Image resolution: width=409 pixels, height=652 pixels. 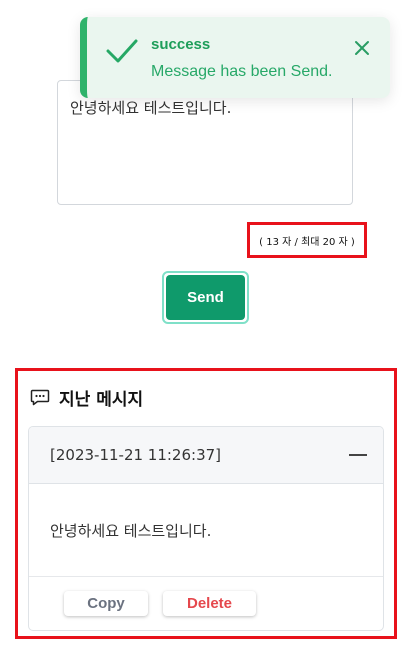 I want to click on counter-text: ( 13 자 / 최대 20 자 ), so click(x=307, y=242).